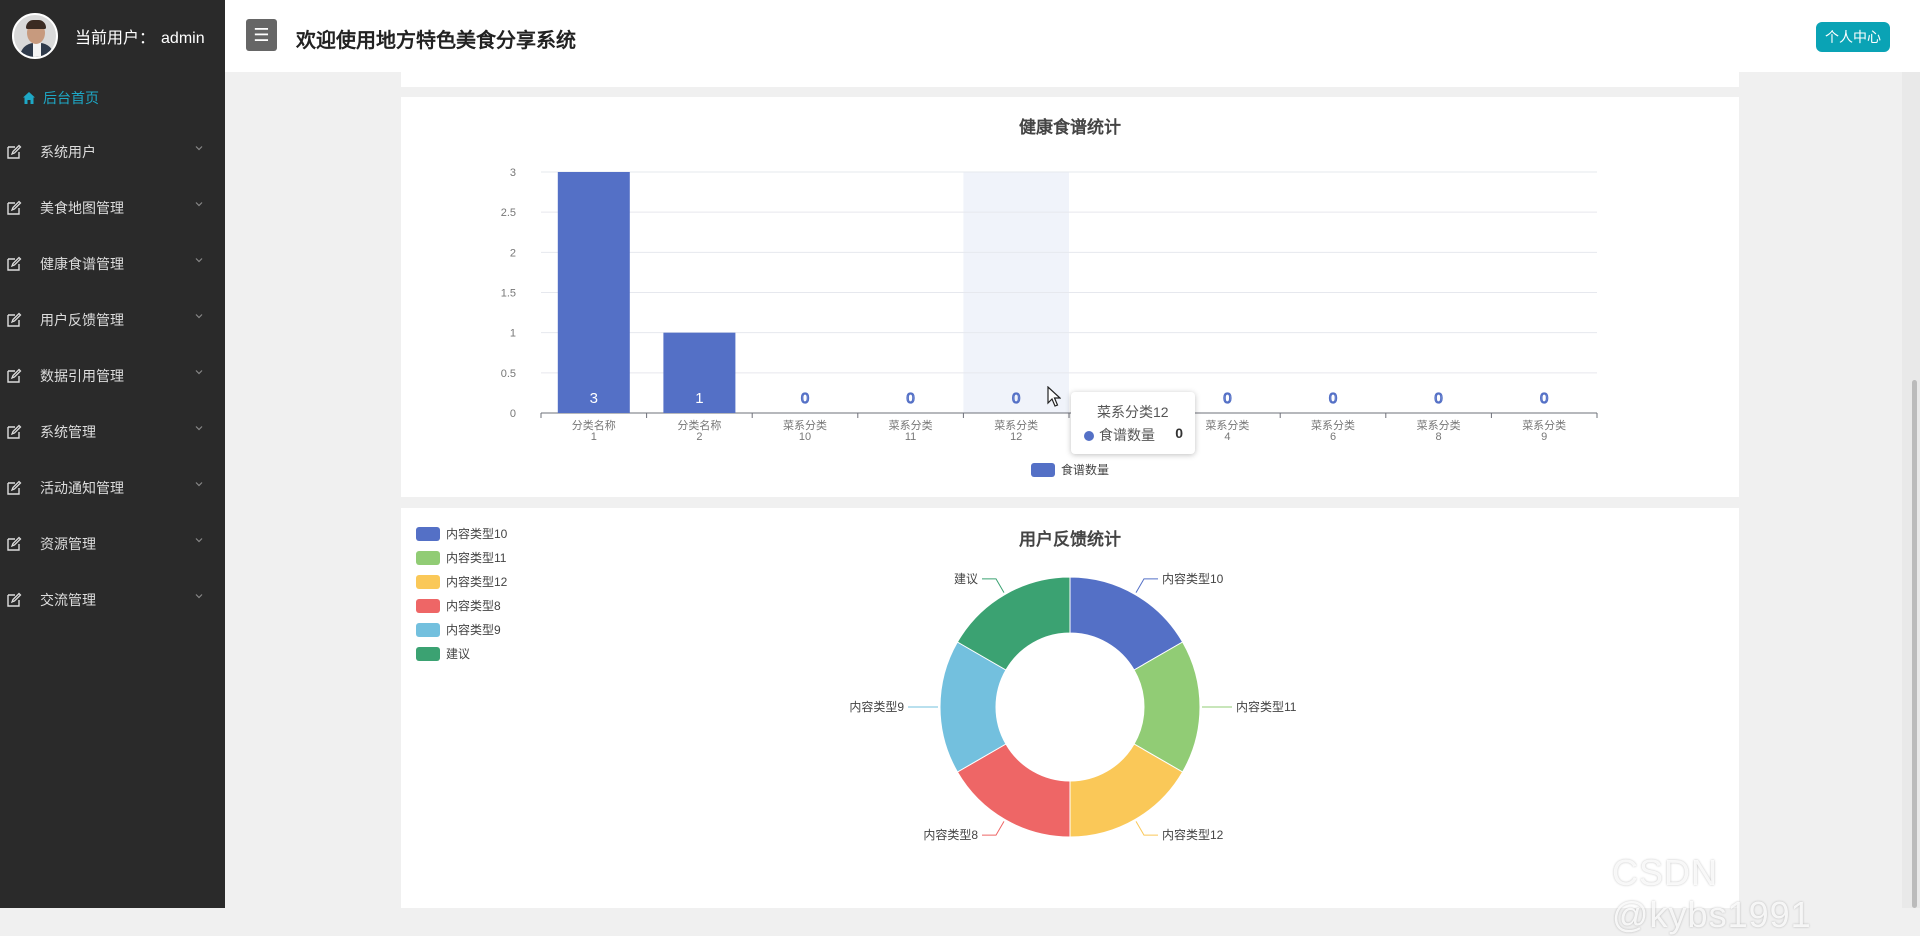  Describe the element at coordinates (477, 581) in the screenshot. I see `legend-label: 内容类型12` at that location.